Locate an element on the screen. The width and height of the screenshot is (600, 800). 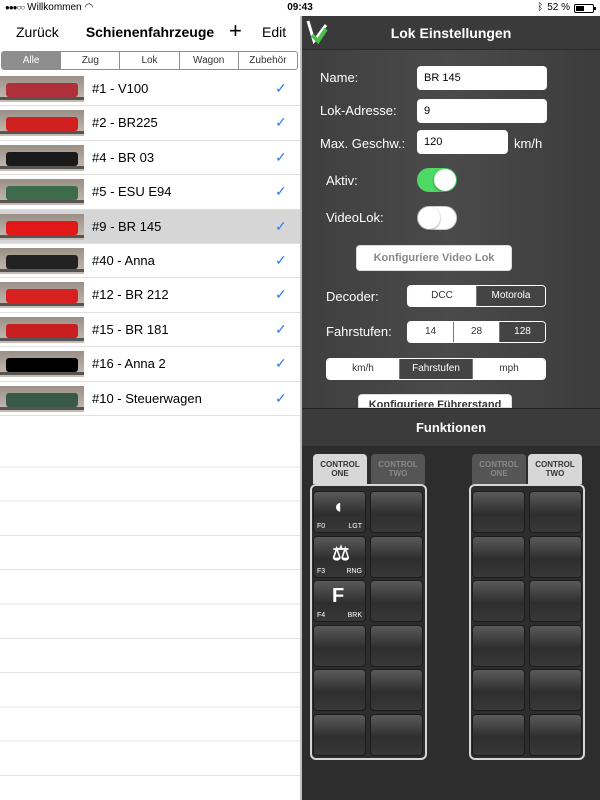
edit-button: Edit is located at coordinates (274, 32).